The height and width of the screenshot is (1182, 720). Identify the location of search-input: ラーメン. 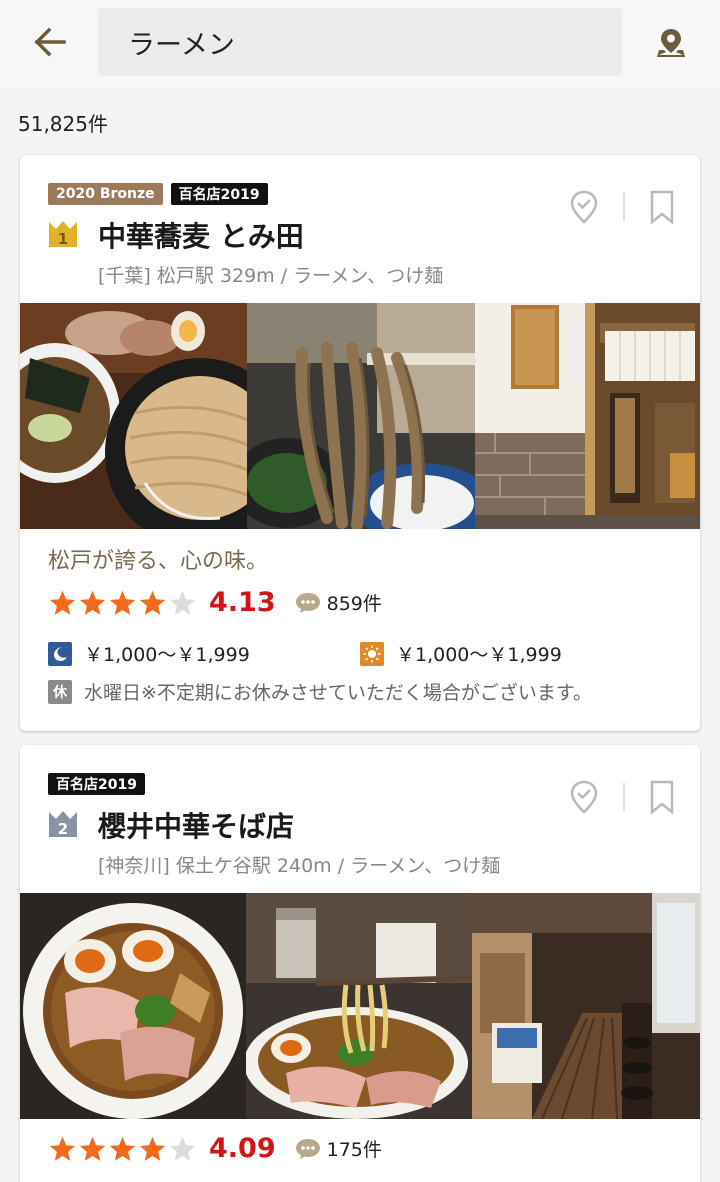
(360, 42).